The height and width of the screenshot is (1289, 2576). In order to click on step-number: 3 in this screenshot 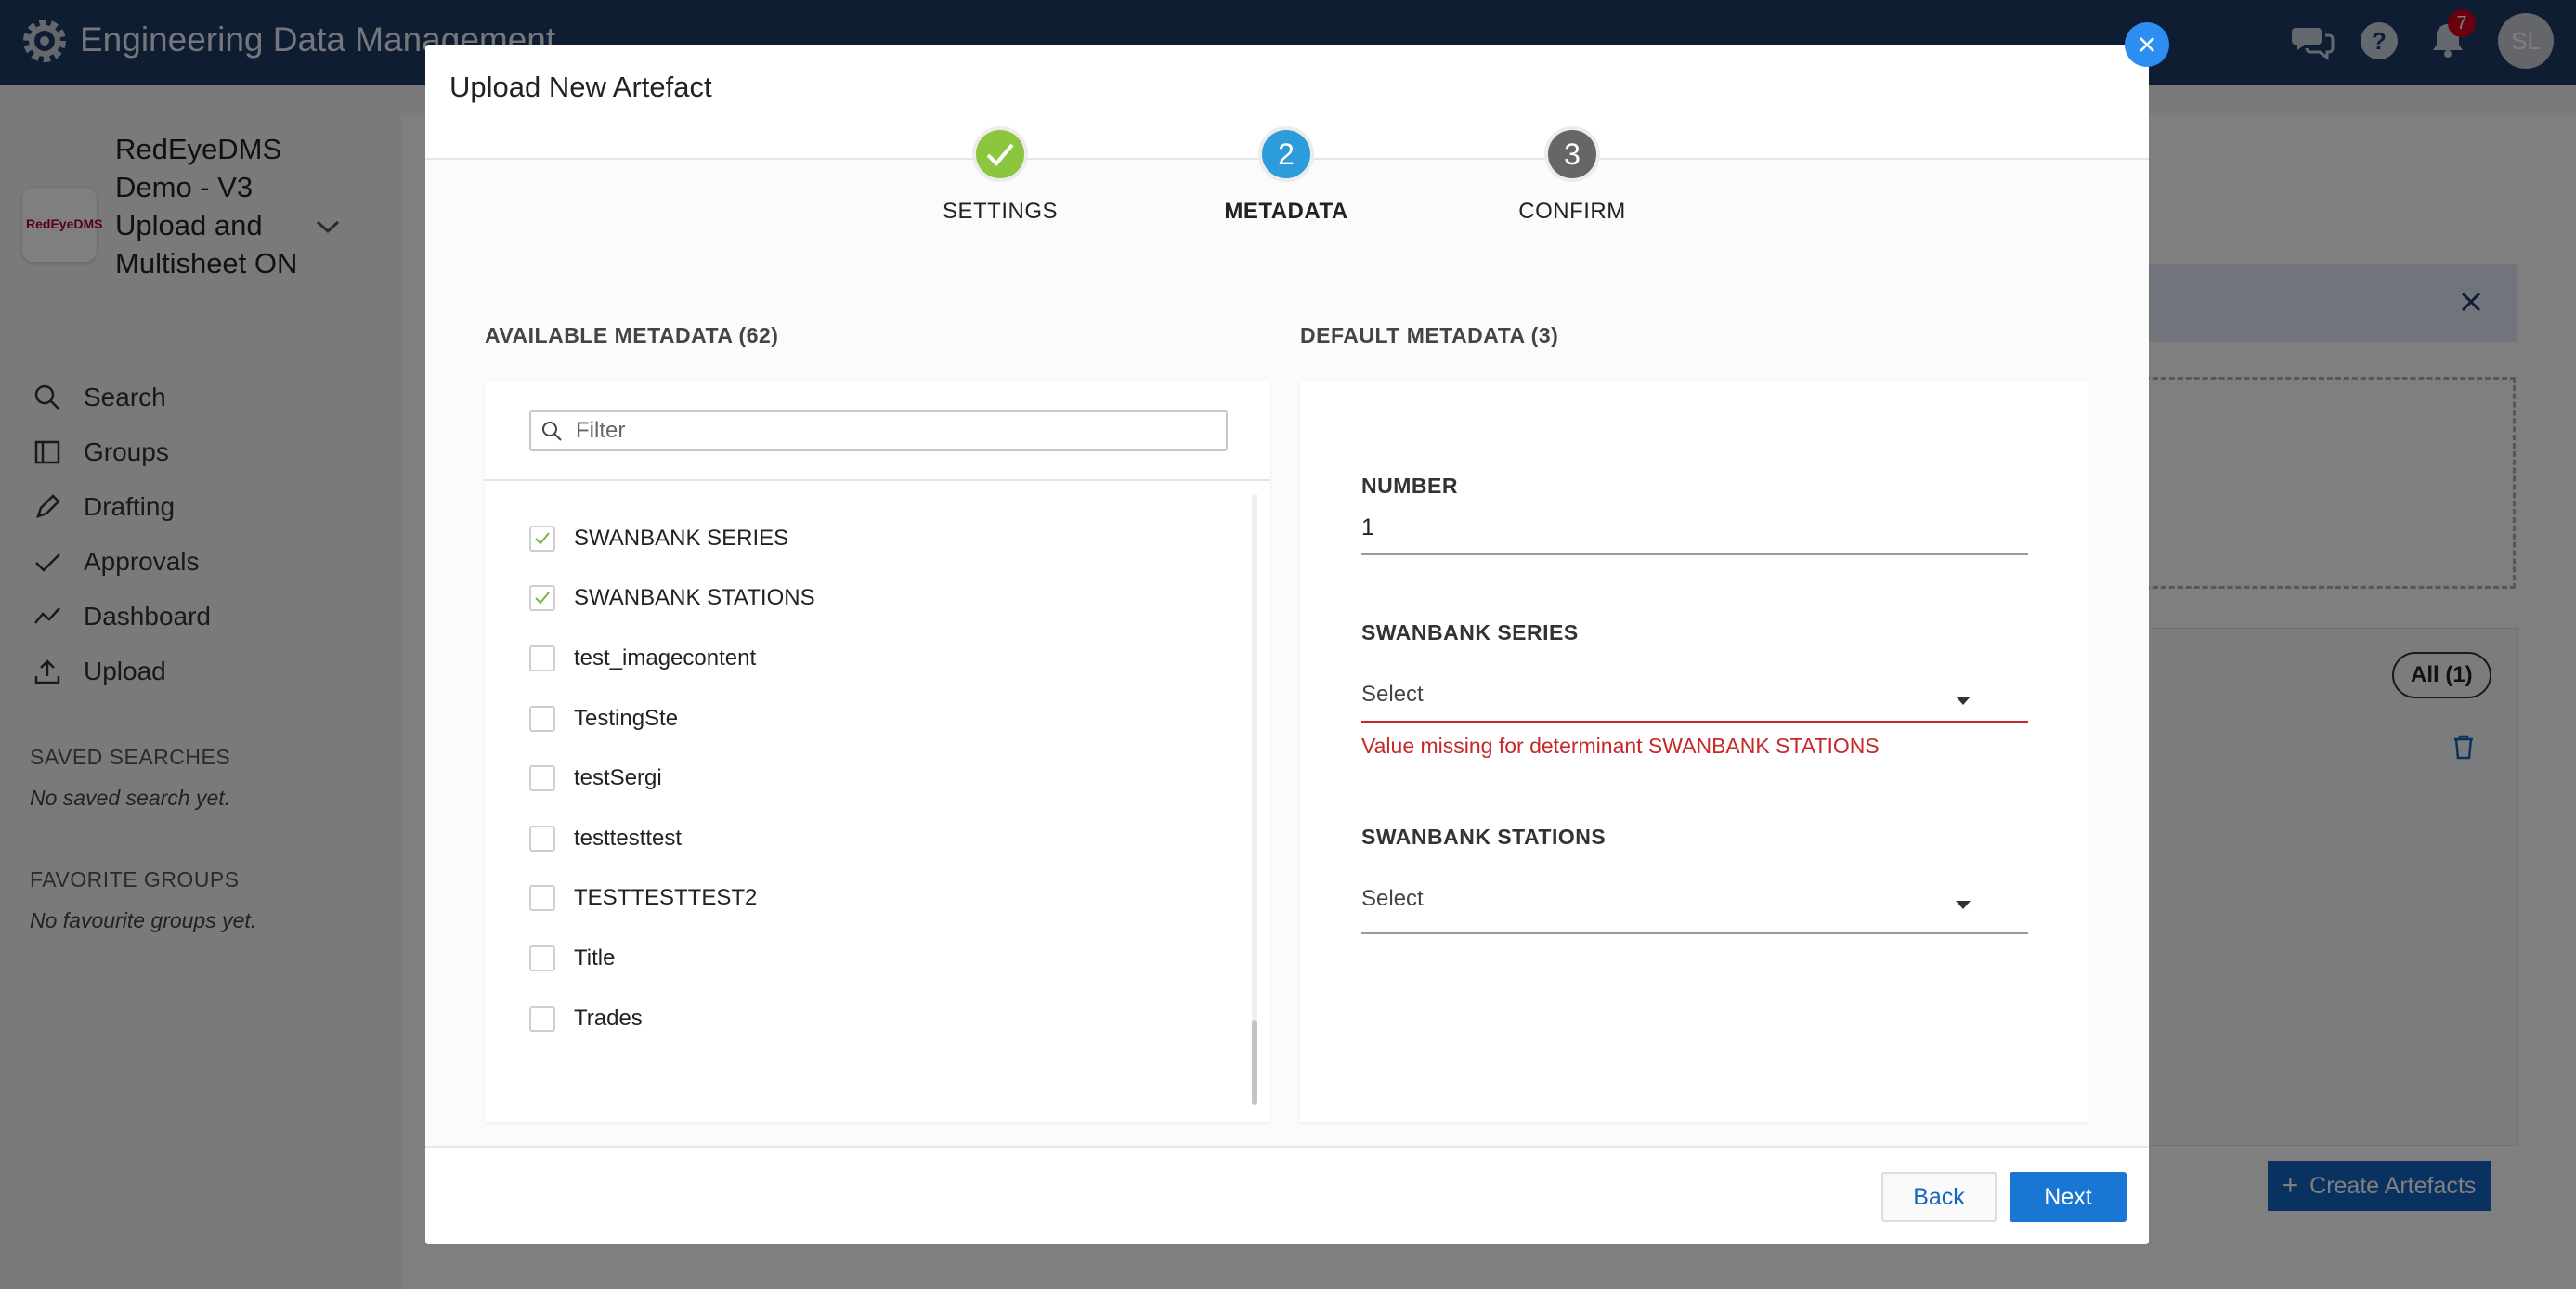, I will do `click(1572, 154)`.